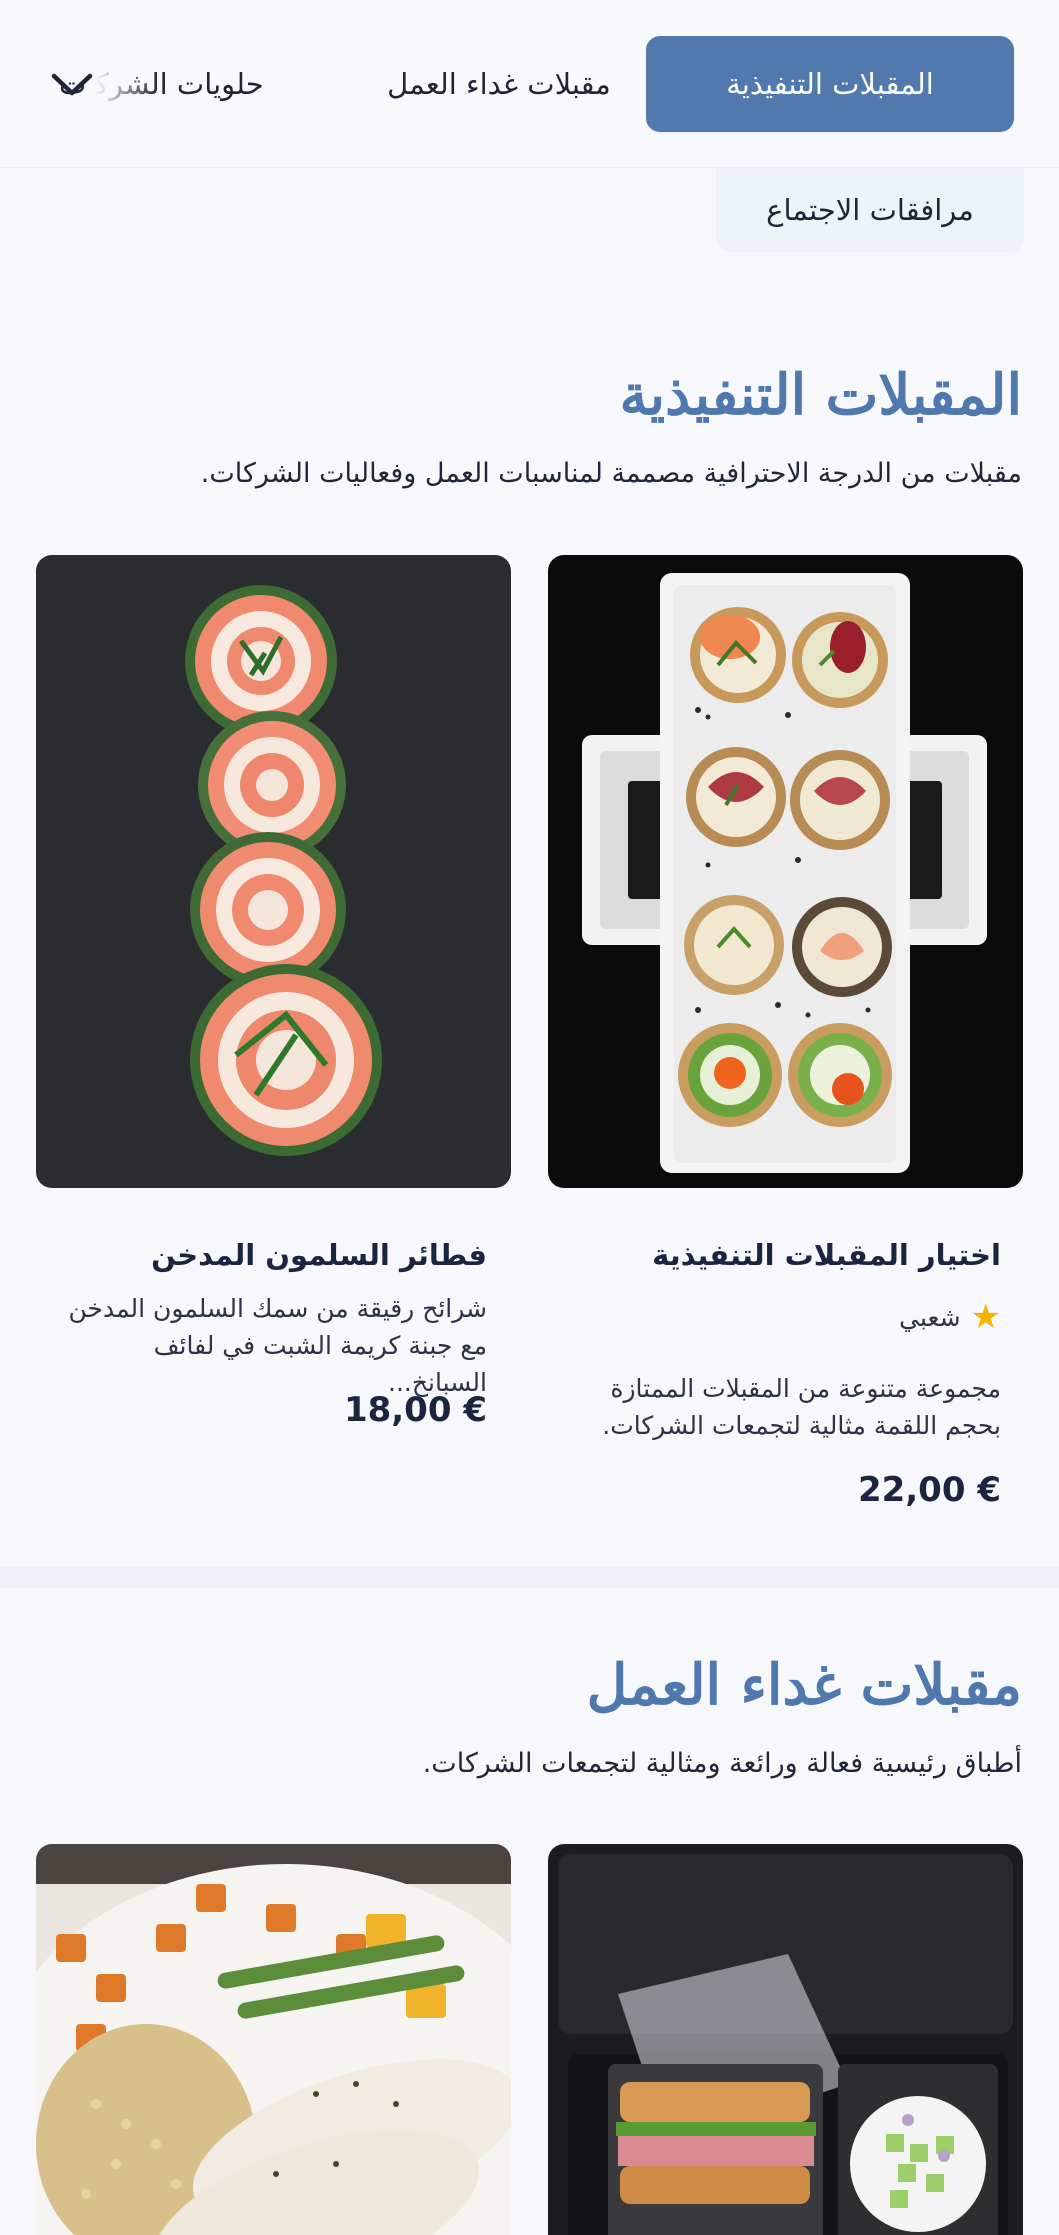 The height and width of the screenshot is (2235, 1059). I want to click on star-icon: ★, so click(985, 1317).